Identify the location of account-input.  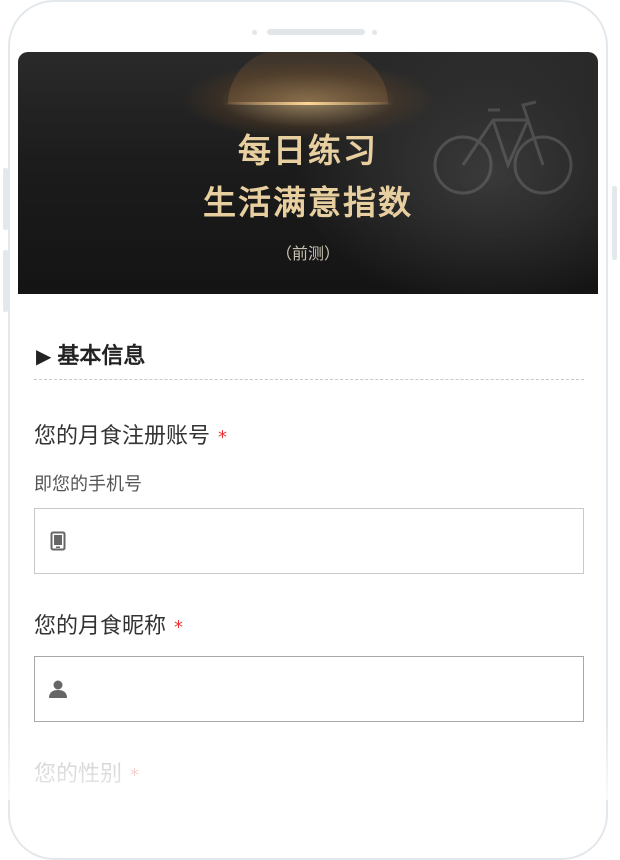
(331, 541).